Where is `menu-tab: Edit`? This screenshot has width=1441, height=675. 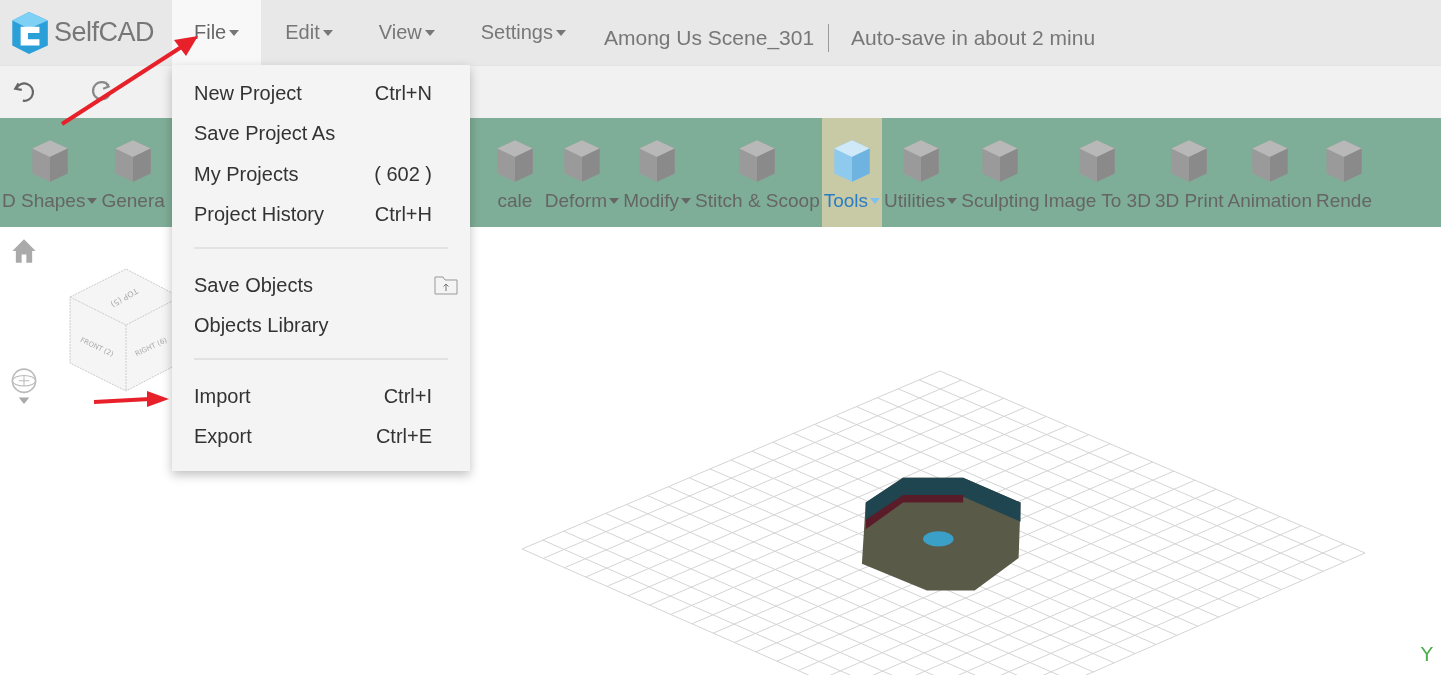 menu-tab: Edit is located at coordinates (309, 32).